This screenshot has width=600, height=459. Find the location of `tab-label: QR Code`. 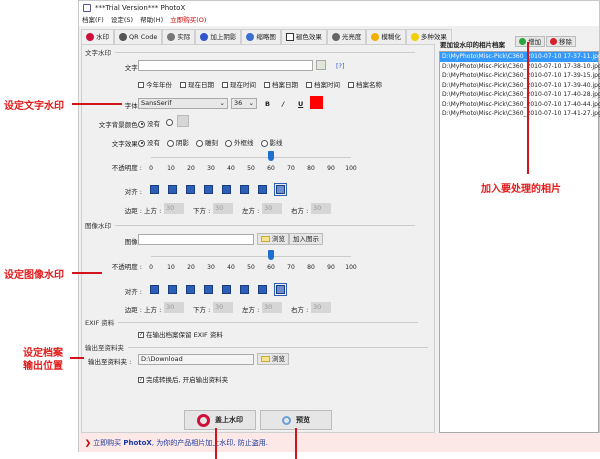

tab-label: QR Code is located at coordinates (143, 36).